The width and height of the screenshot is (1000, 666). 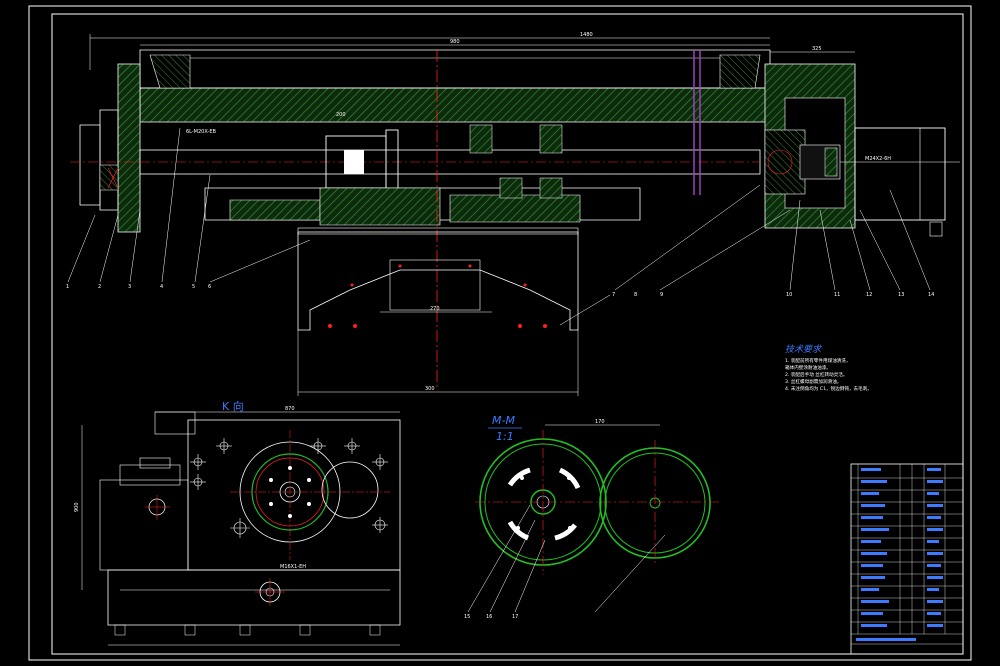 I want to click on dim-k-top: 870, so click(x=290, y=409).